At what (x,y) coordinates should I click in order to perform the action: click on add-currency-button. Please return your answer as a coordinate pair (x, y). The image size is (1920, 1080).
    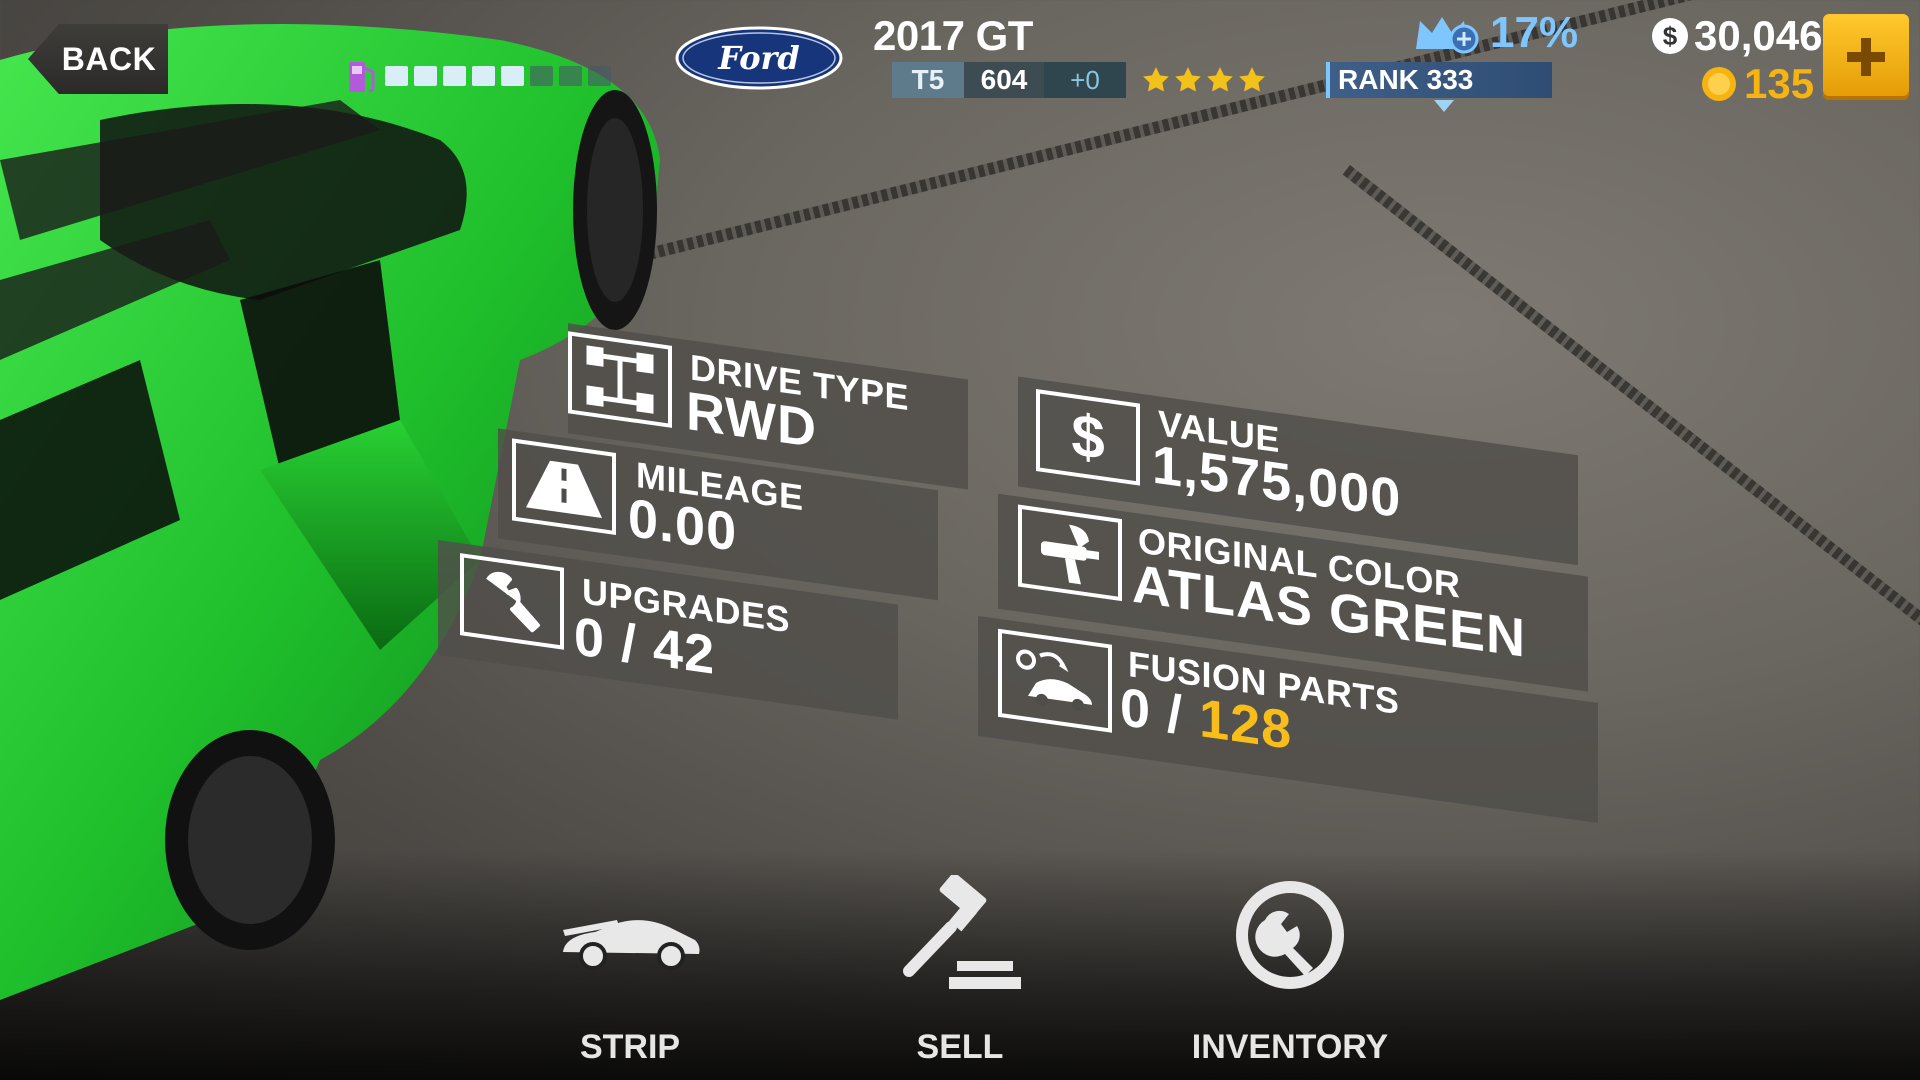
    Looking at the image, I should click on (1866, 57).